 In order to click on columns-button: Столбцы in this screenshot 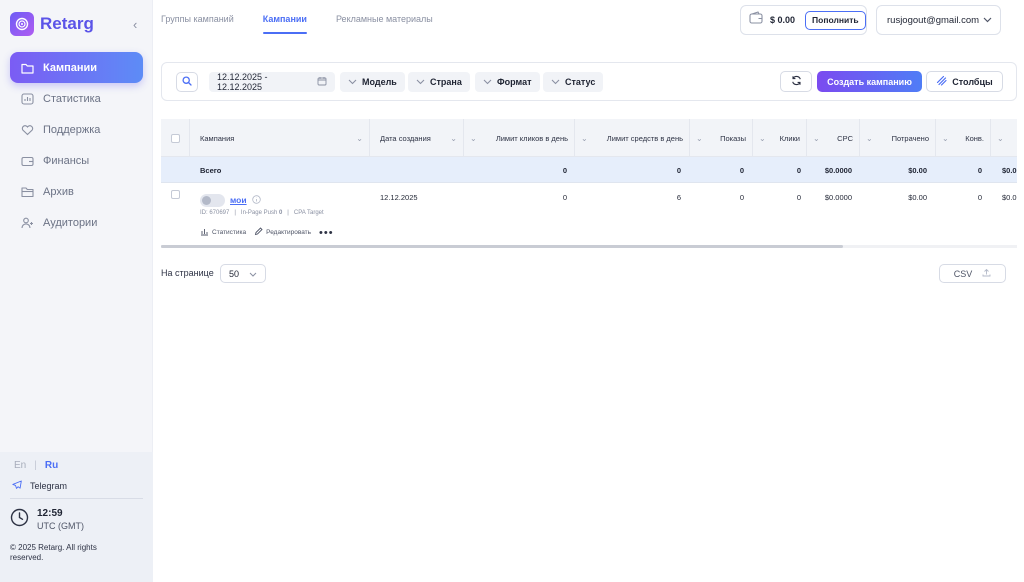, I will do `click(964, 81)`.